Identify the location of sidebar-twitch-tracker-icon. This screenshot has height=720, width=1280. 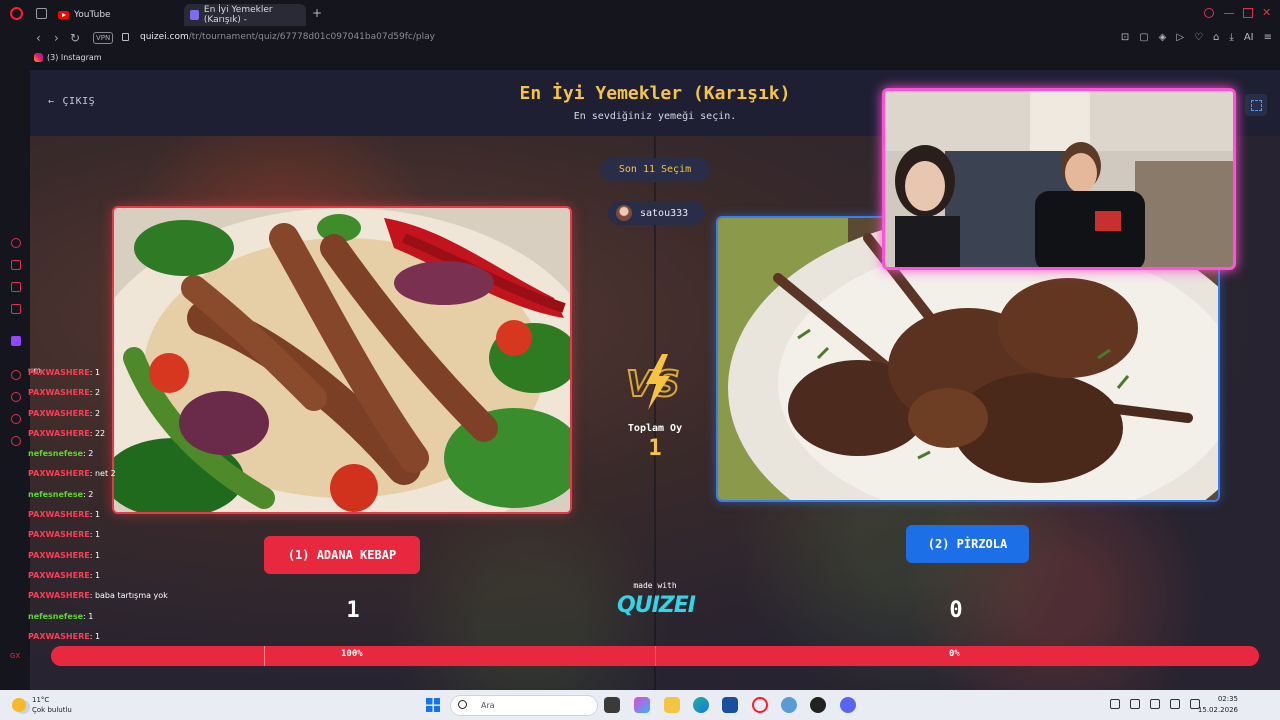
(16, 287).